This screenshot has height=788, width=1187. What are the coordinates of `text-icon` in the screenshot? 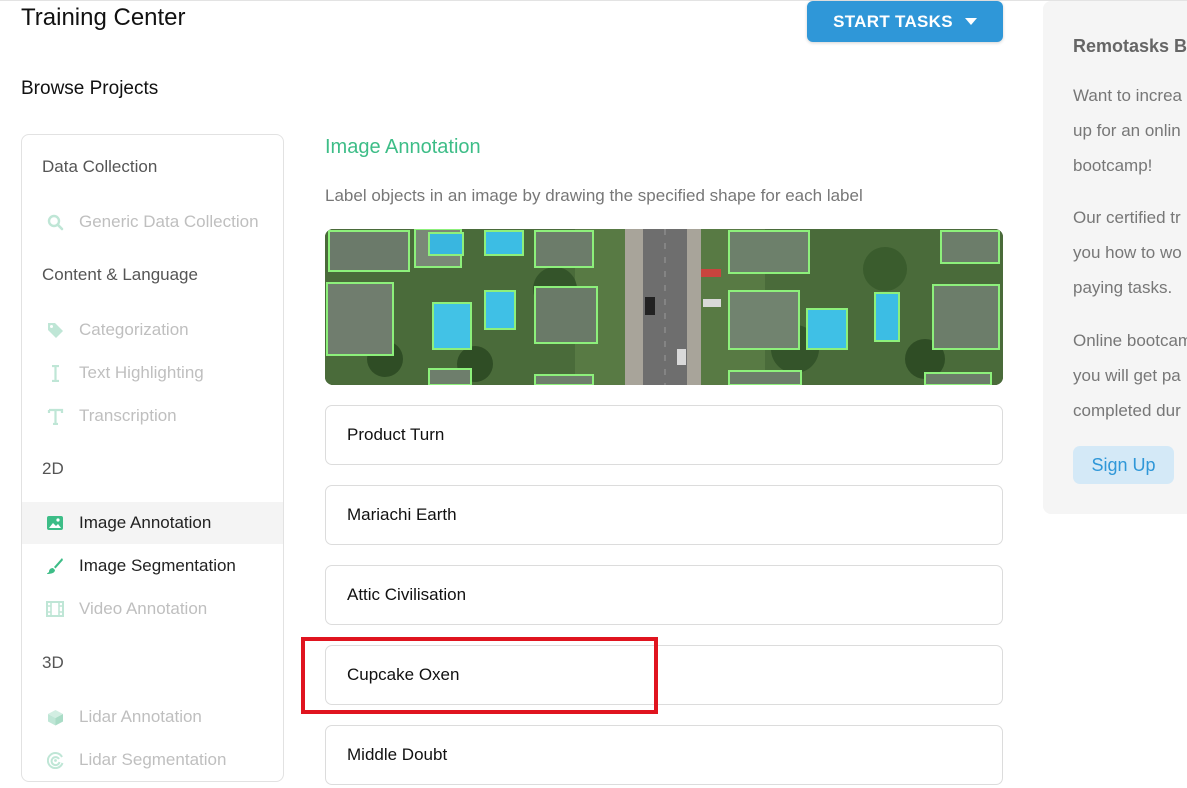 It's located at (55, 416).